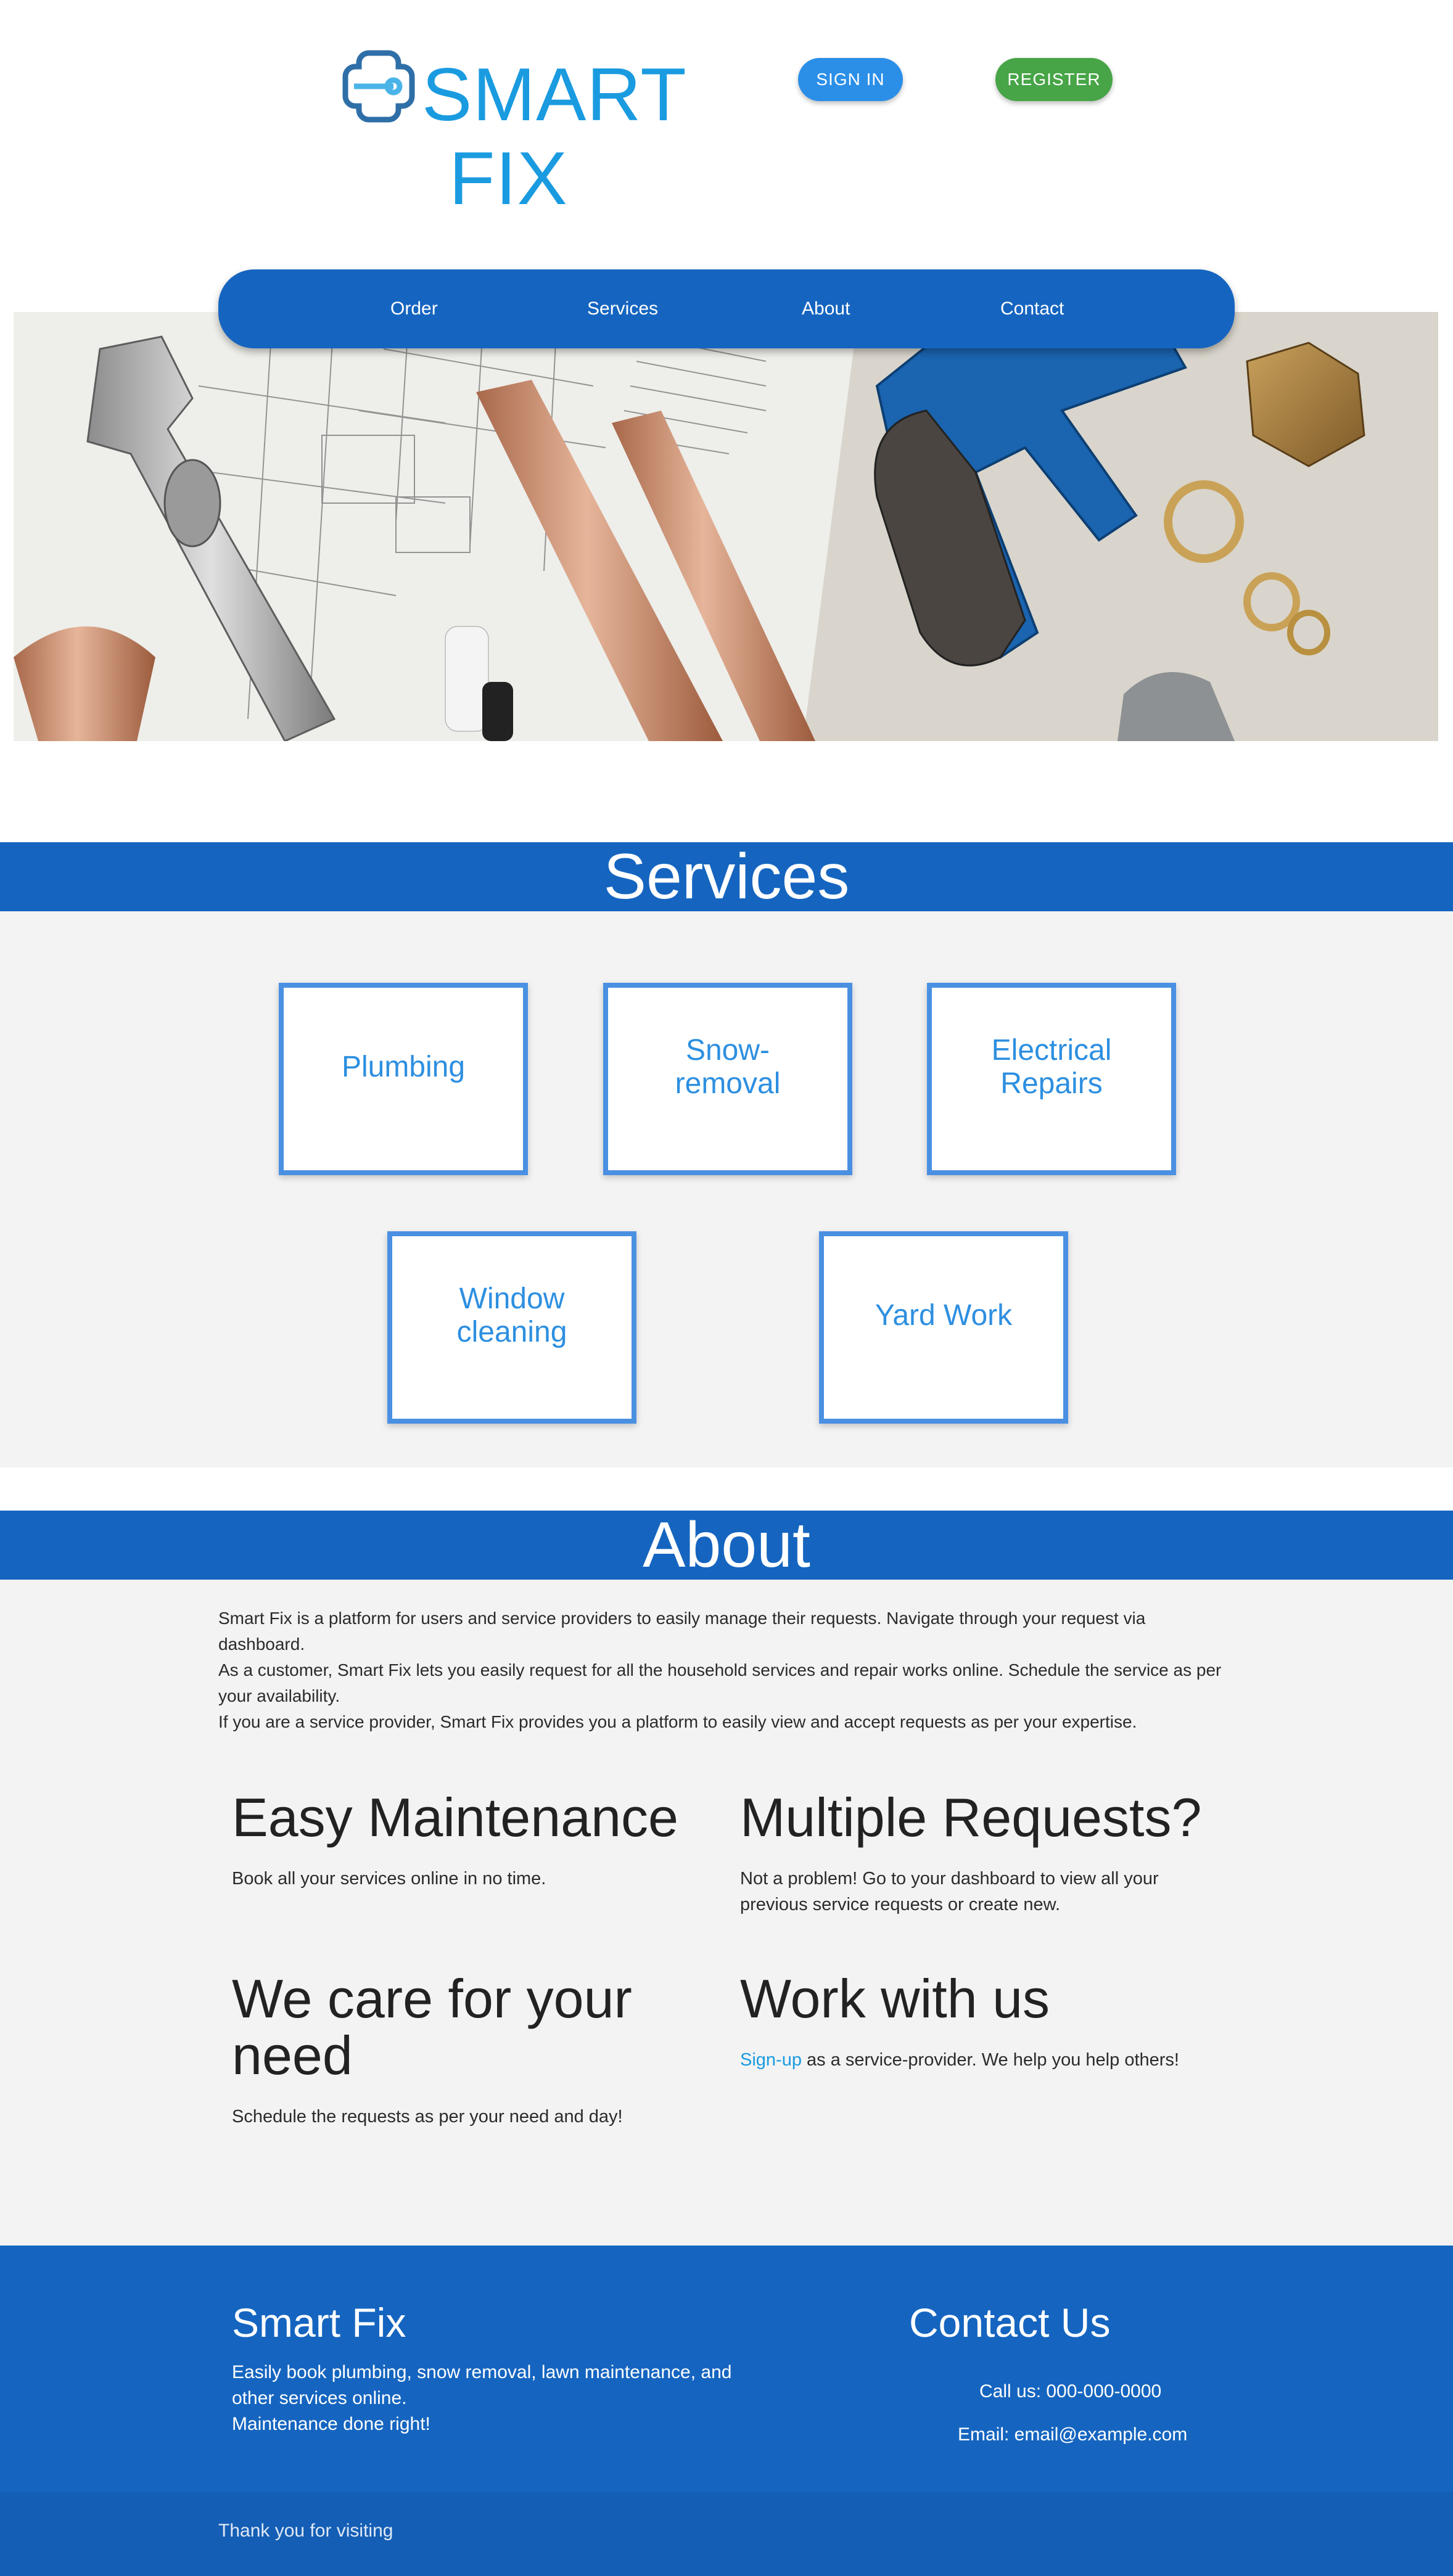  What do you see at coordinates (728, 1067) in the screenshot?
I see `service-card-label: Snow-removal` at bounding box center [728, 1067].